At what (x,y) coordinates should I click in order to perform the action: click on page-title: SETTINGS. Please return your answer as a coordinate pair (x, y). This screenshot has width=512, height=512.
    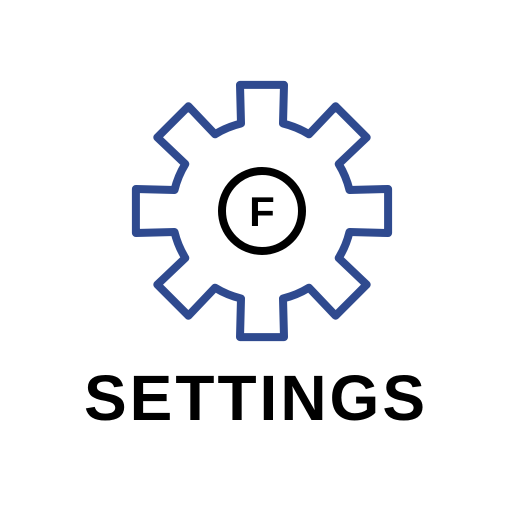
    Looking at the image, I should click on (256, 398).